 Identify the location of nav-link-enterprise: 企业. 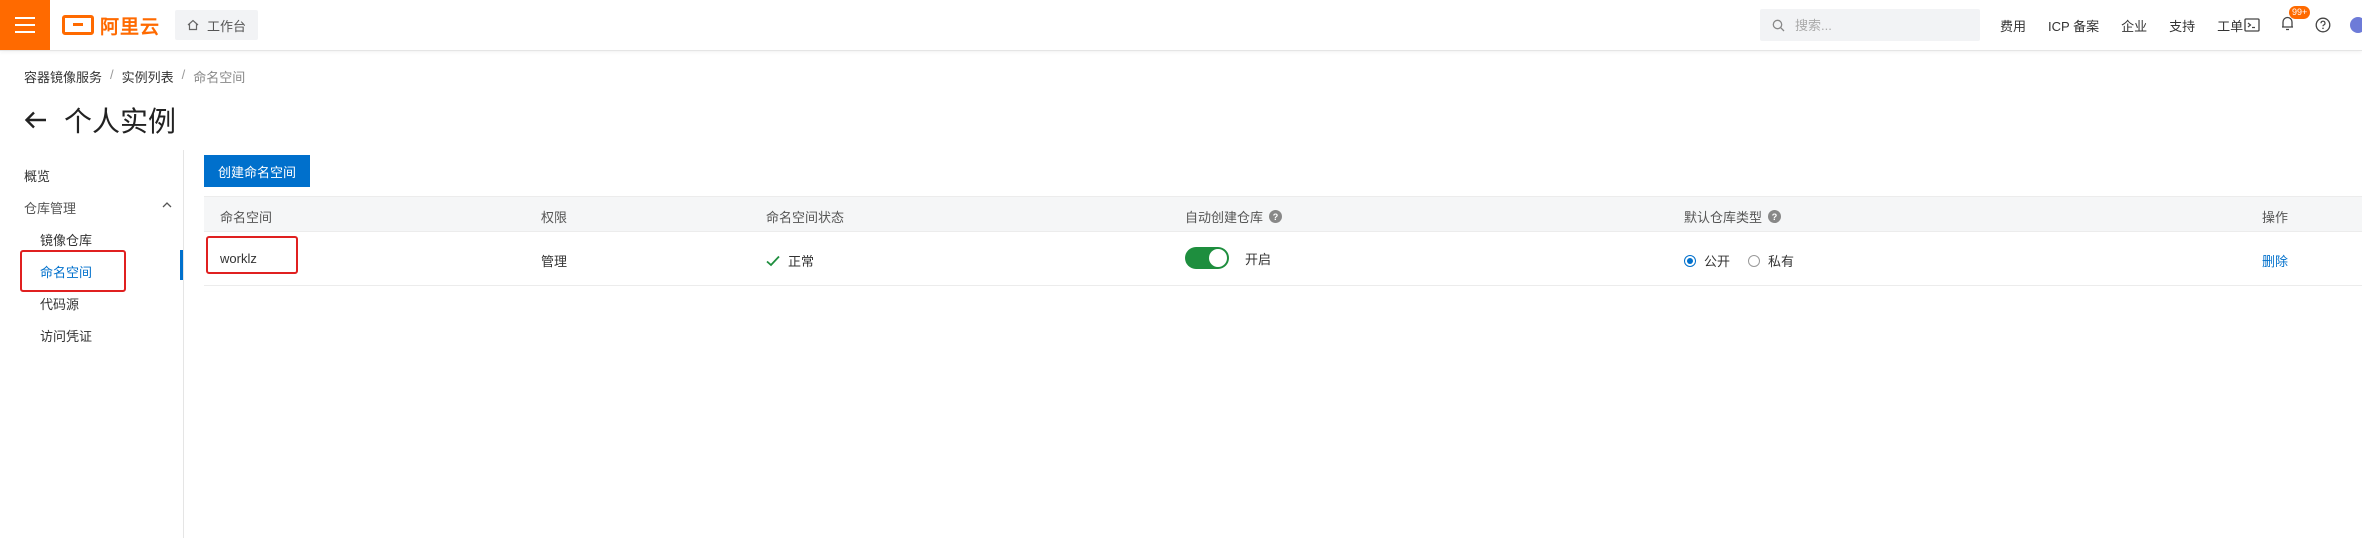
(2134, 25).